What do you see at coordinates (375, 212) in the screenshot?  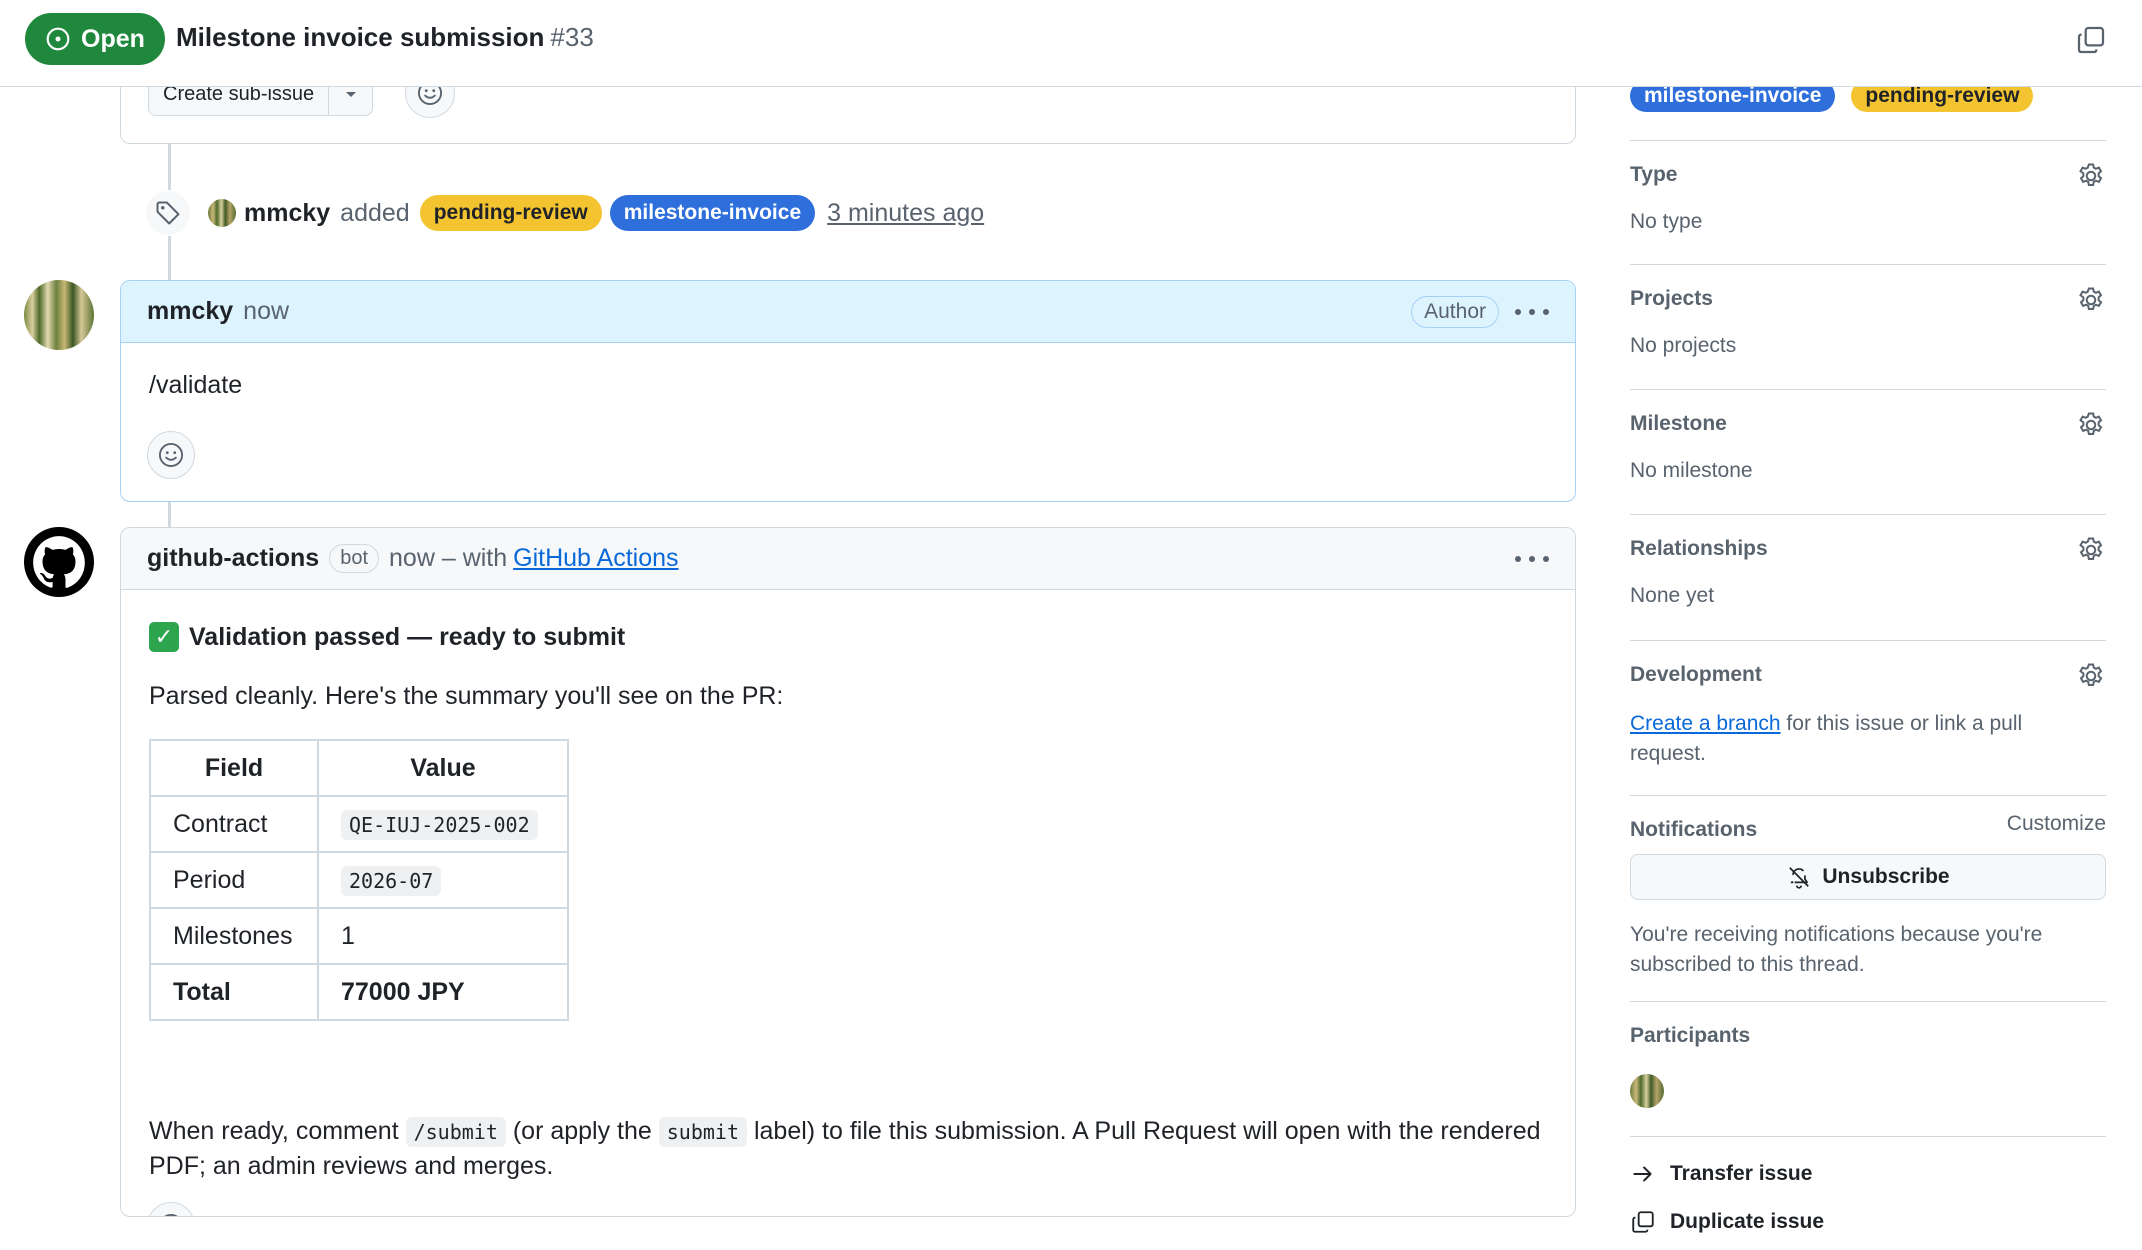 I see `event-action: added` at bounding box center [375, 212].